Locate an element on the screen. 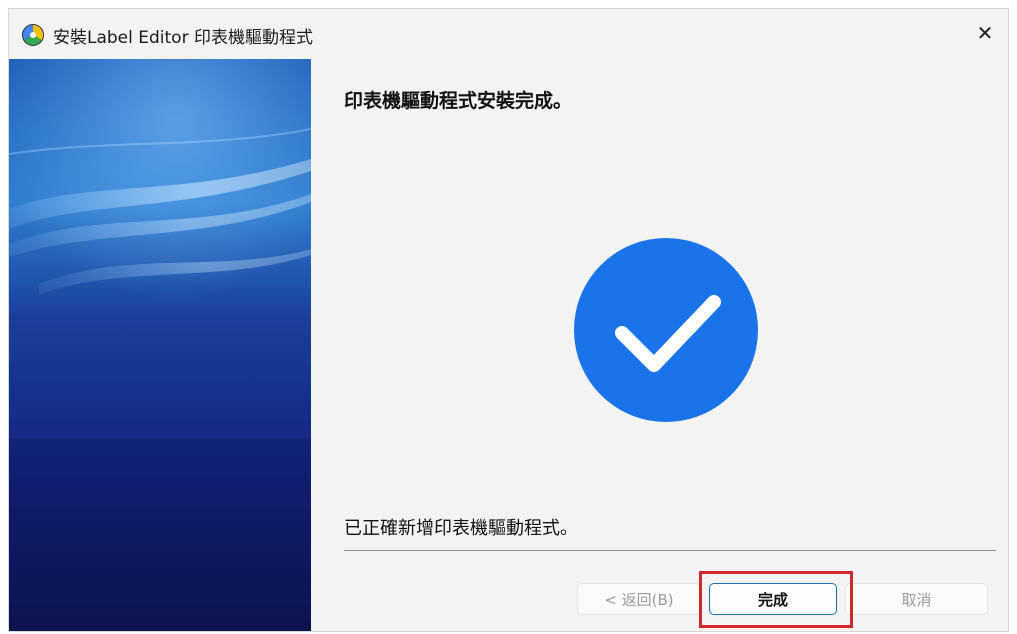 Image resolution: width=1017 pixels, height=634 pixels. page-title: 印表機驅動程式安裝完成。 is located at coordinates (458, 101).